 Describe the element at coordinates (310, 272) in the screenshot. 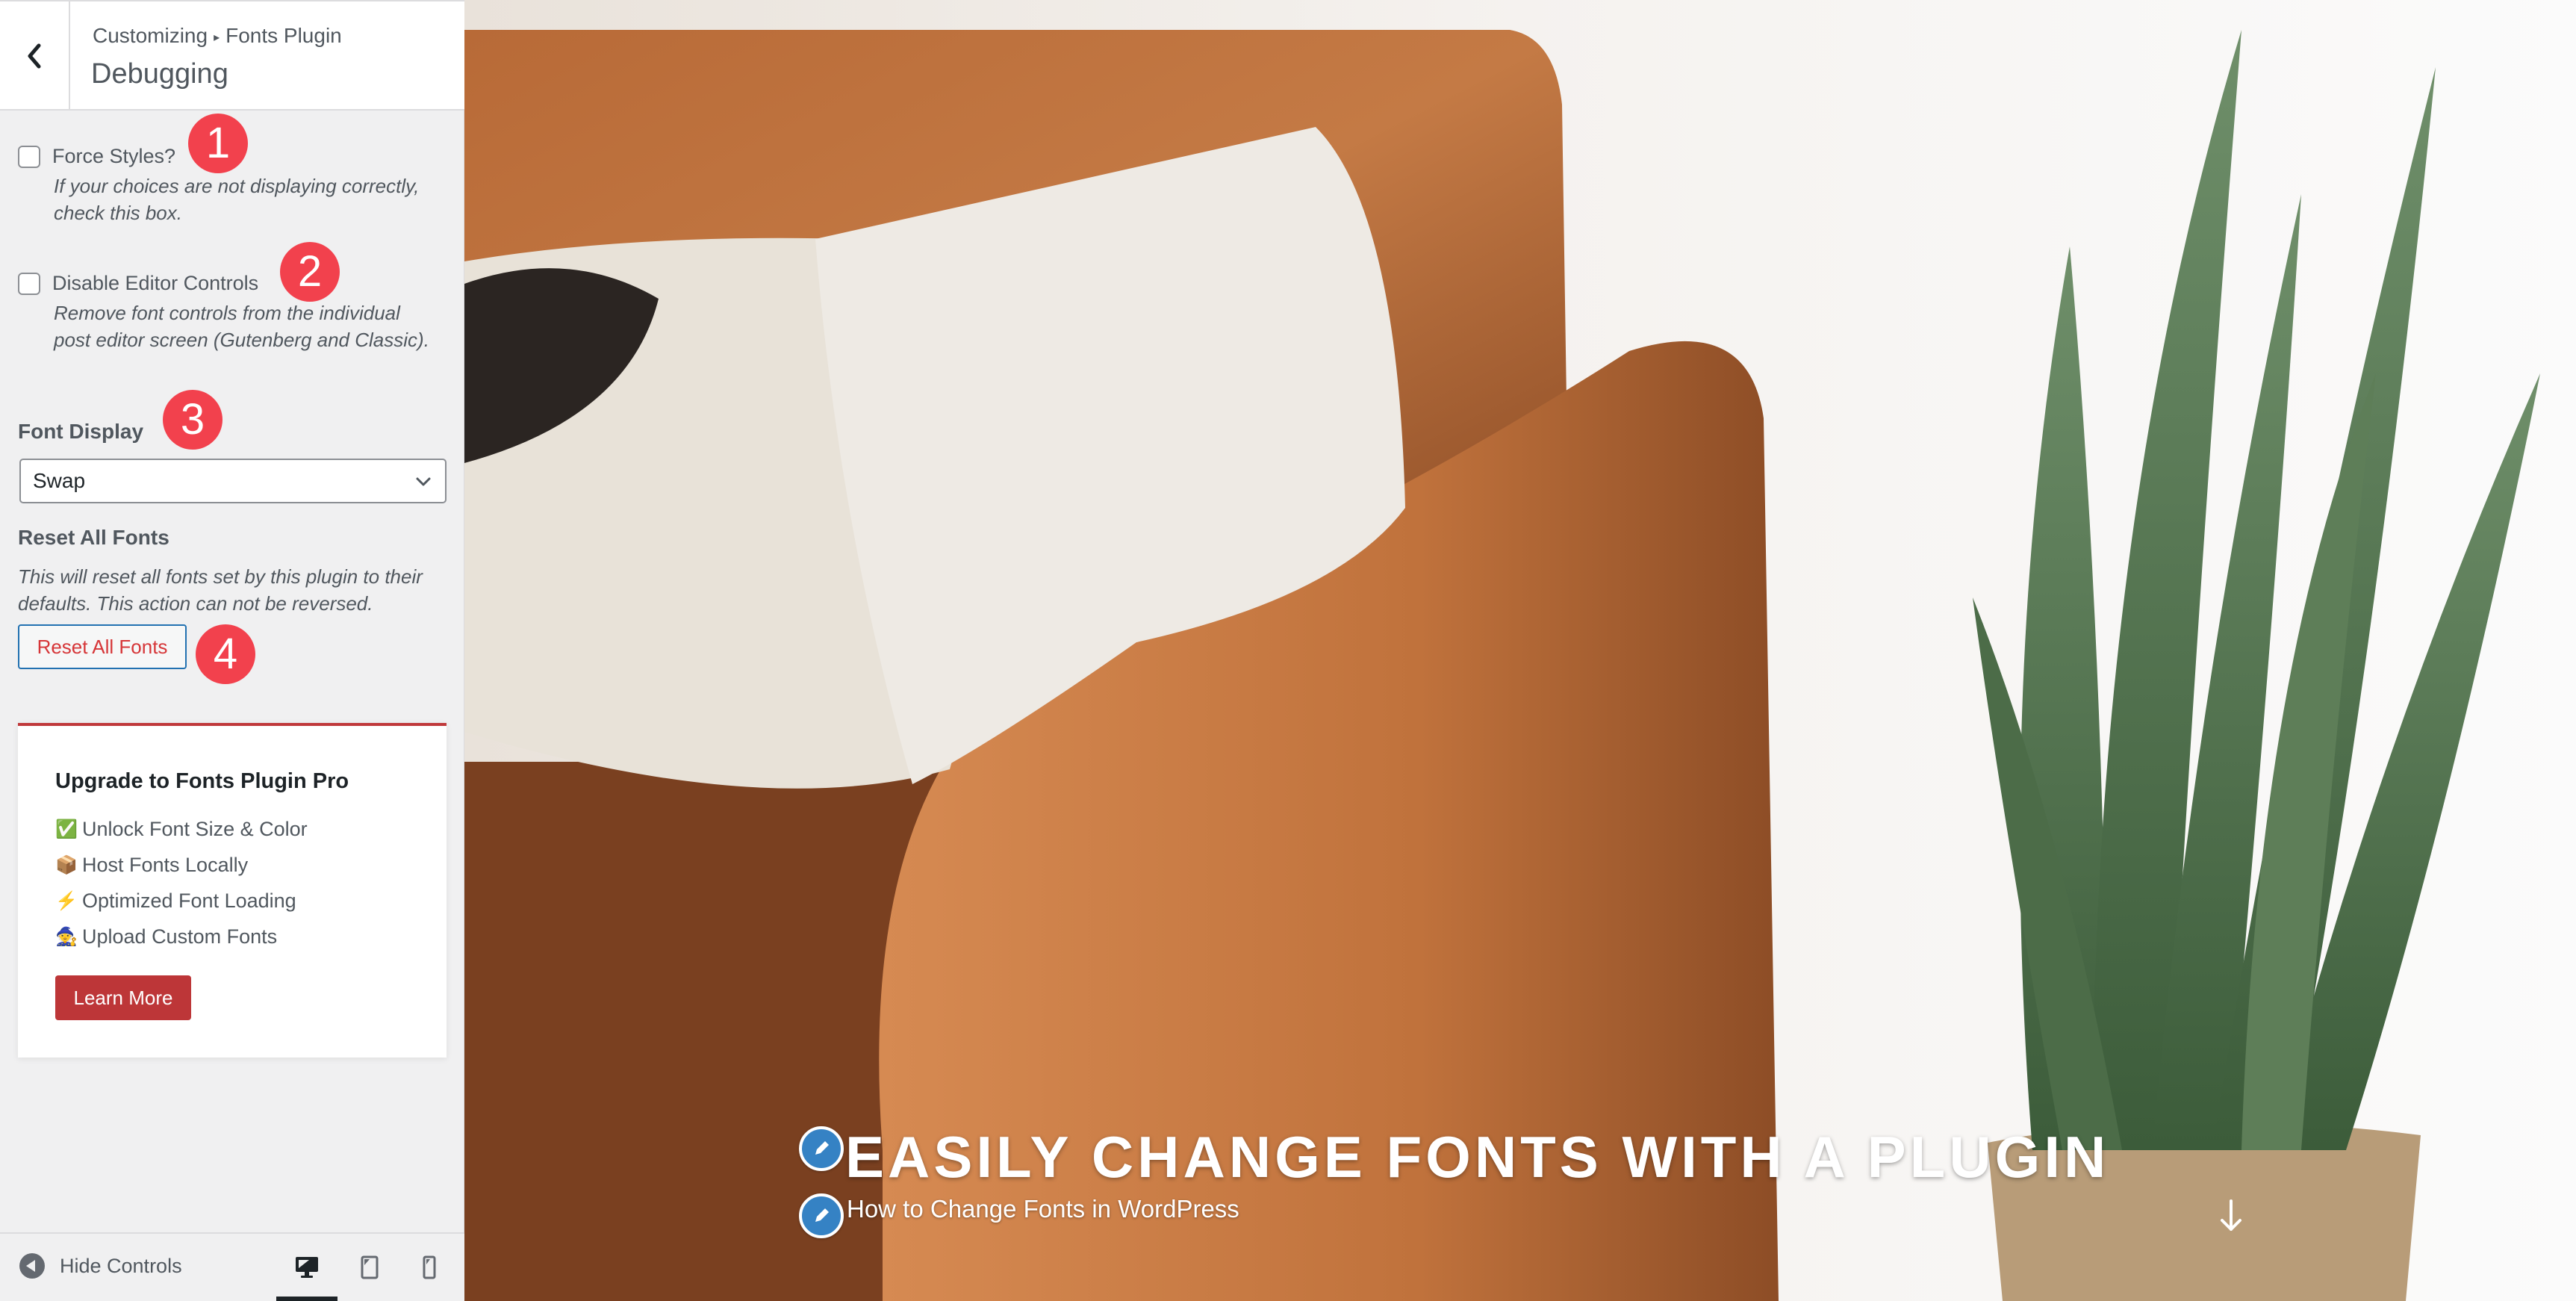

I see `annotation-badge-2: 2` at that location.